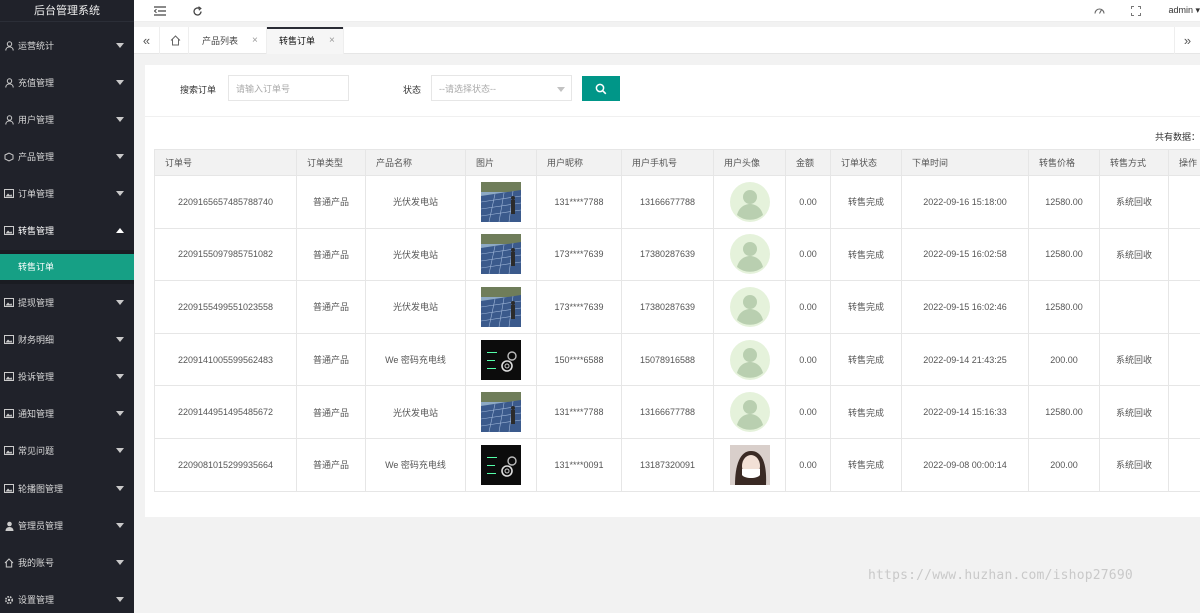 Image resolution: width=1200 pixels, height=613 pixels. What do you see at coordinates (67, 193) in the screenshot?
I see `sidebar-item: 订单管理` at bounding box center [67, 193].